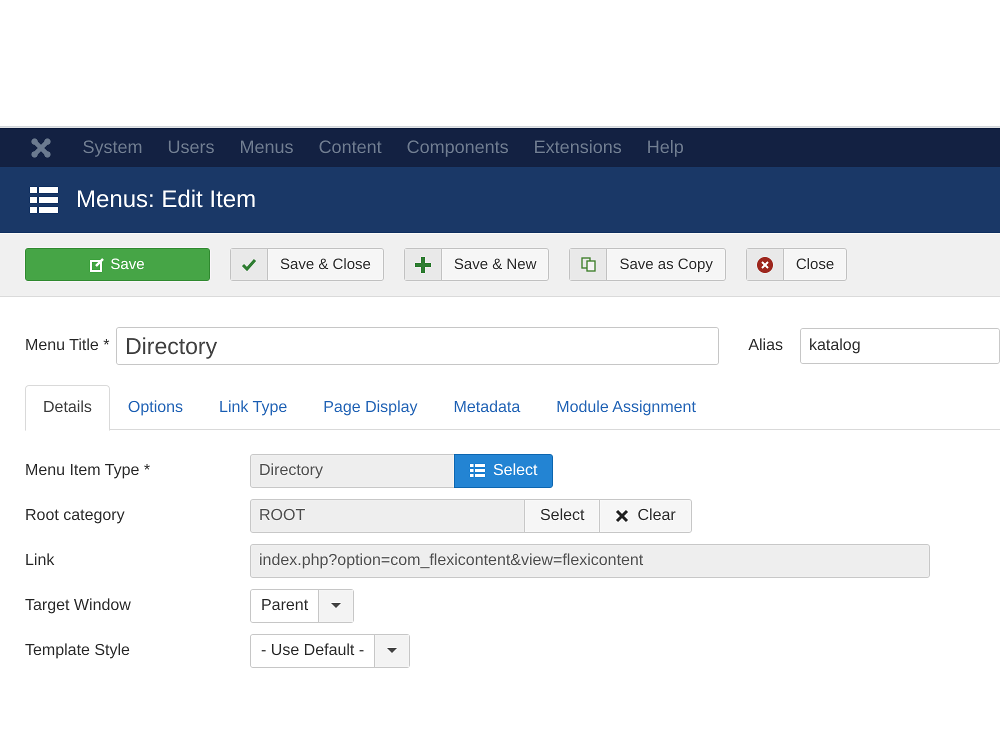 The width and height of the screenshot is (1000, 750). What do you see at coordinates (88, 471) in the screenshot?
I see `field-label: Menu Item Type *` at bounding box center [88, 471].